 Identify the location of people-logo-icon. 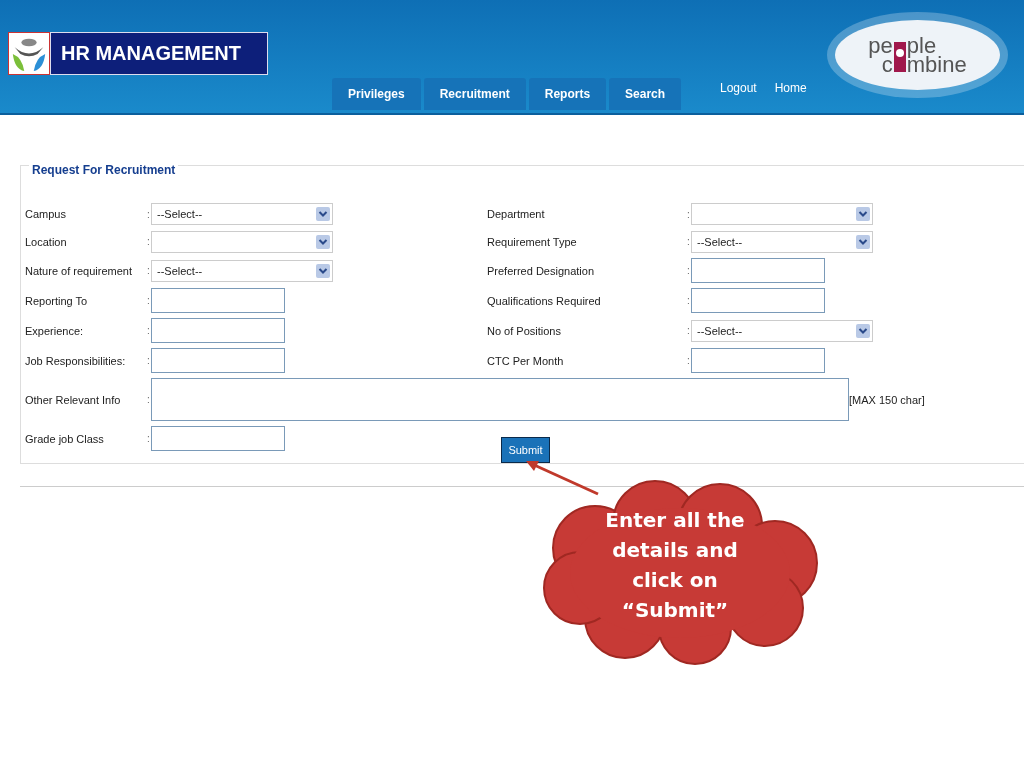
(29, 53).